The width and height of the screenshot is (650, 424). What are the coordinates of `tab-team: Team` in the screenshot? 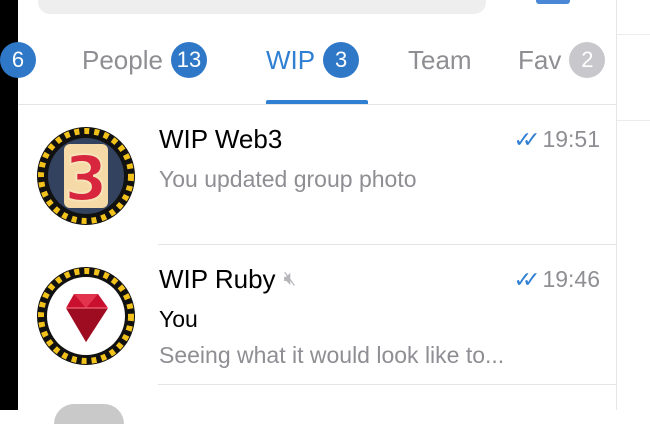 It's located at (440, 60).